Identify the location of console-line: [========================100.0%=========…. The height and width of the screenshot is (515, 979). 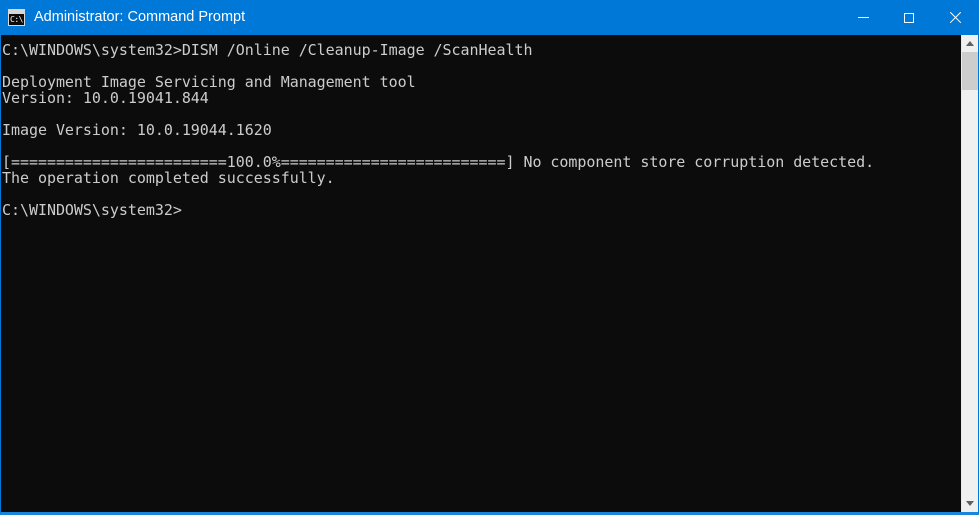
(438, 162).